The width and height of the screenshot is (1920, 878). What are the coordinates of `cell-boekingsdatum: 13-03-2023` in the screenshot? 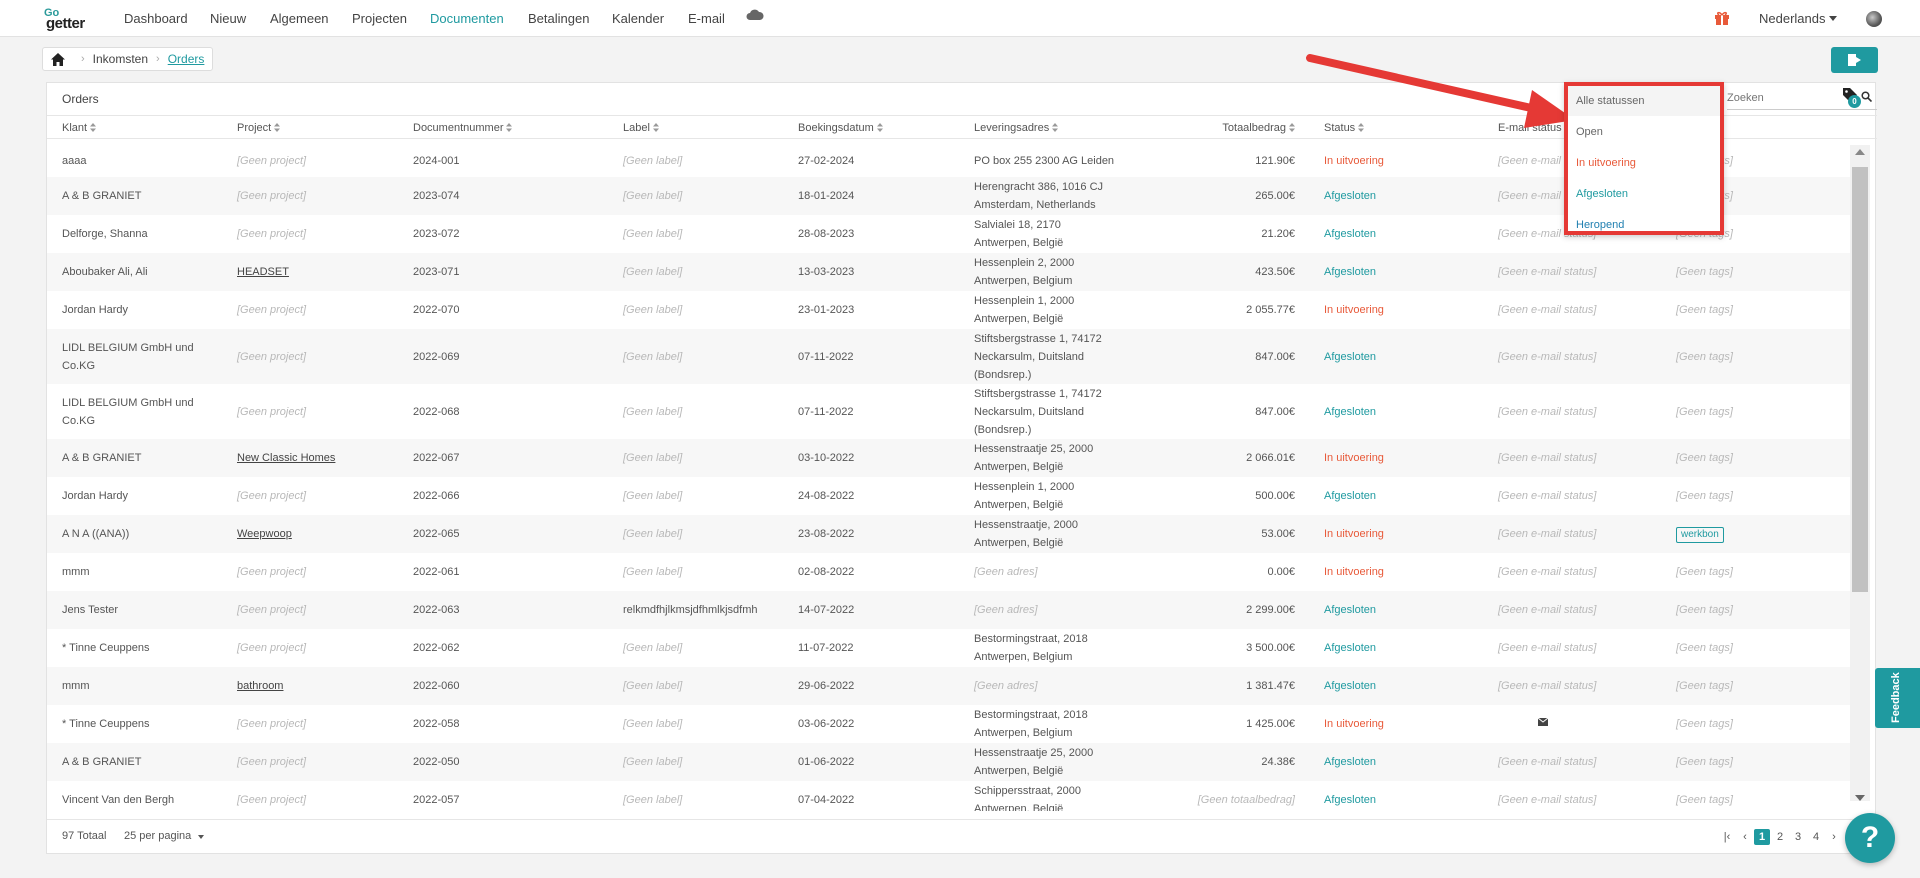 It's located at (826, 272).